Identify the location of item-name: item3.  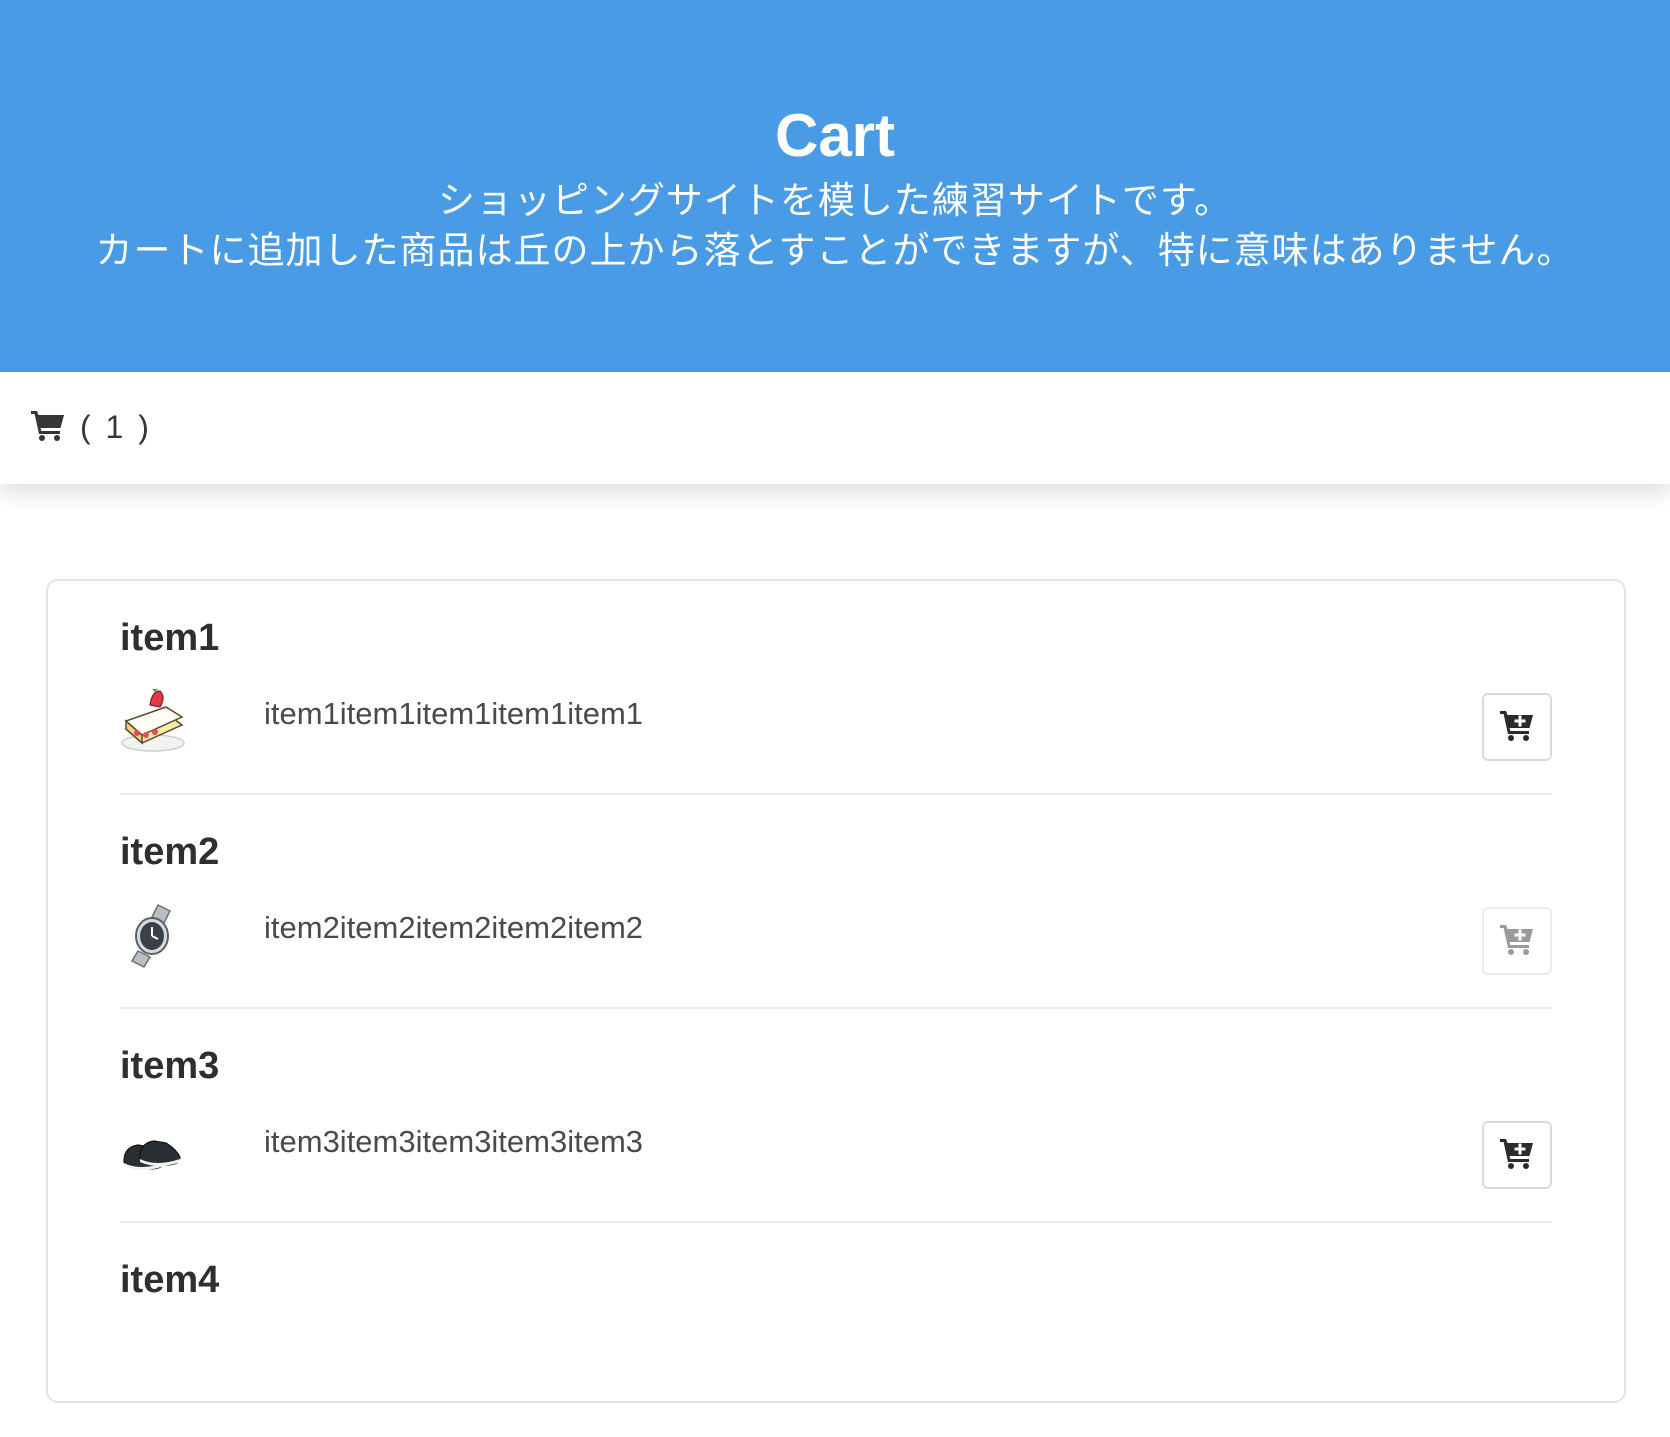
(170, 1066).